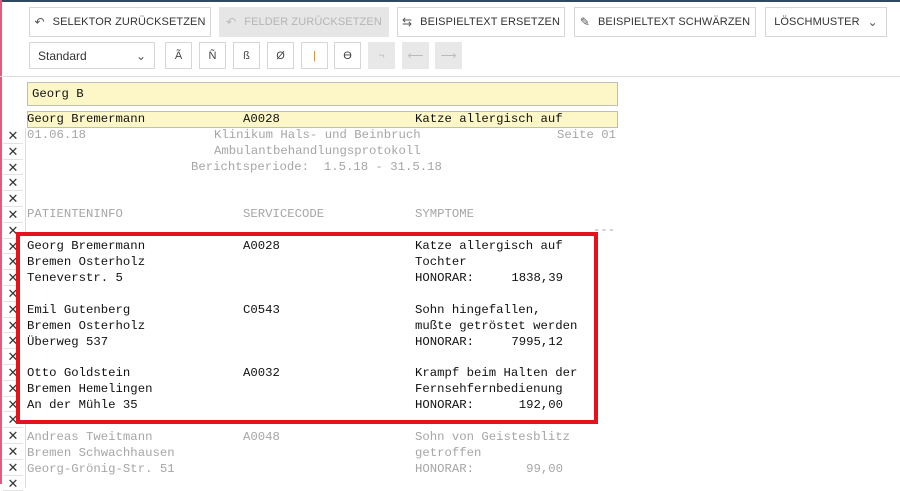 The width and height of the screenshot is (900, 491). Describe the element at coordinates (441, 261) in the screenshot. I see `symptom-line: Tochter` at that location.